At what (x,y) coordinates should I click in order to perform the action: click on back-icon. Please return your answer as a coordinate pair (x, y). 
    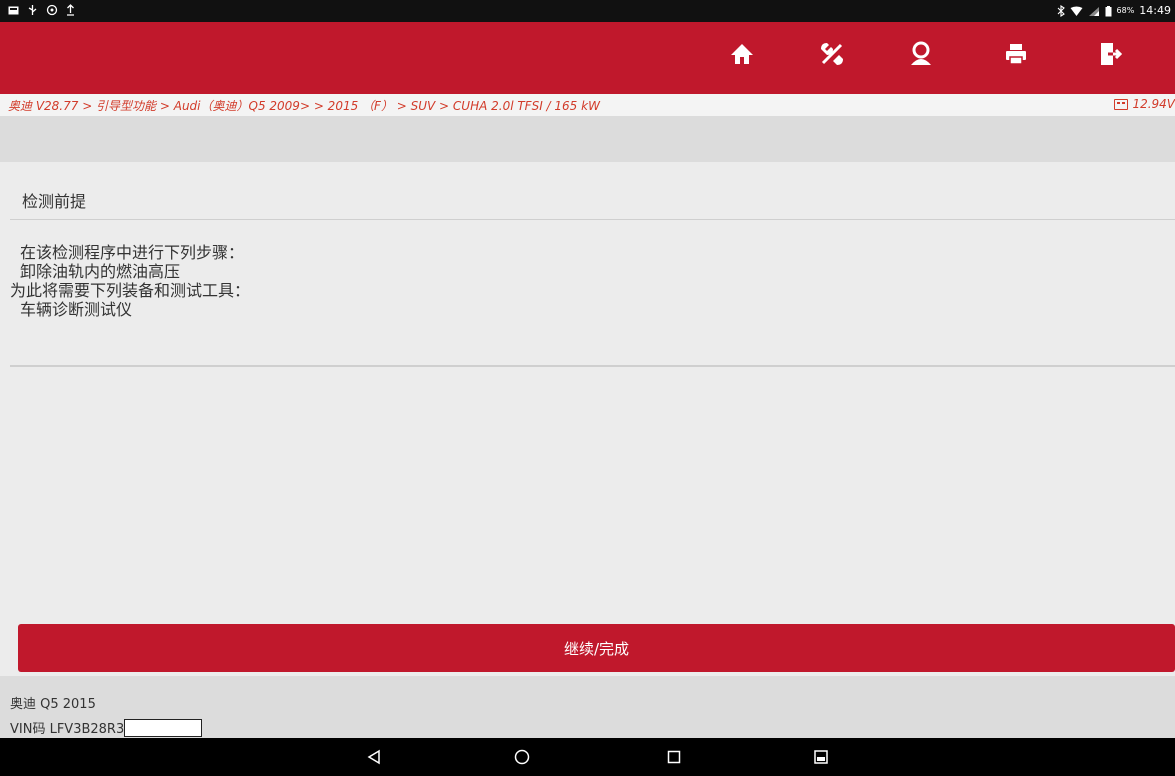
    Looking at the image, I should click on (373, 757).